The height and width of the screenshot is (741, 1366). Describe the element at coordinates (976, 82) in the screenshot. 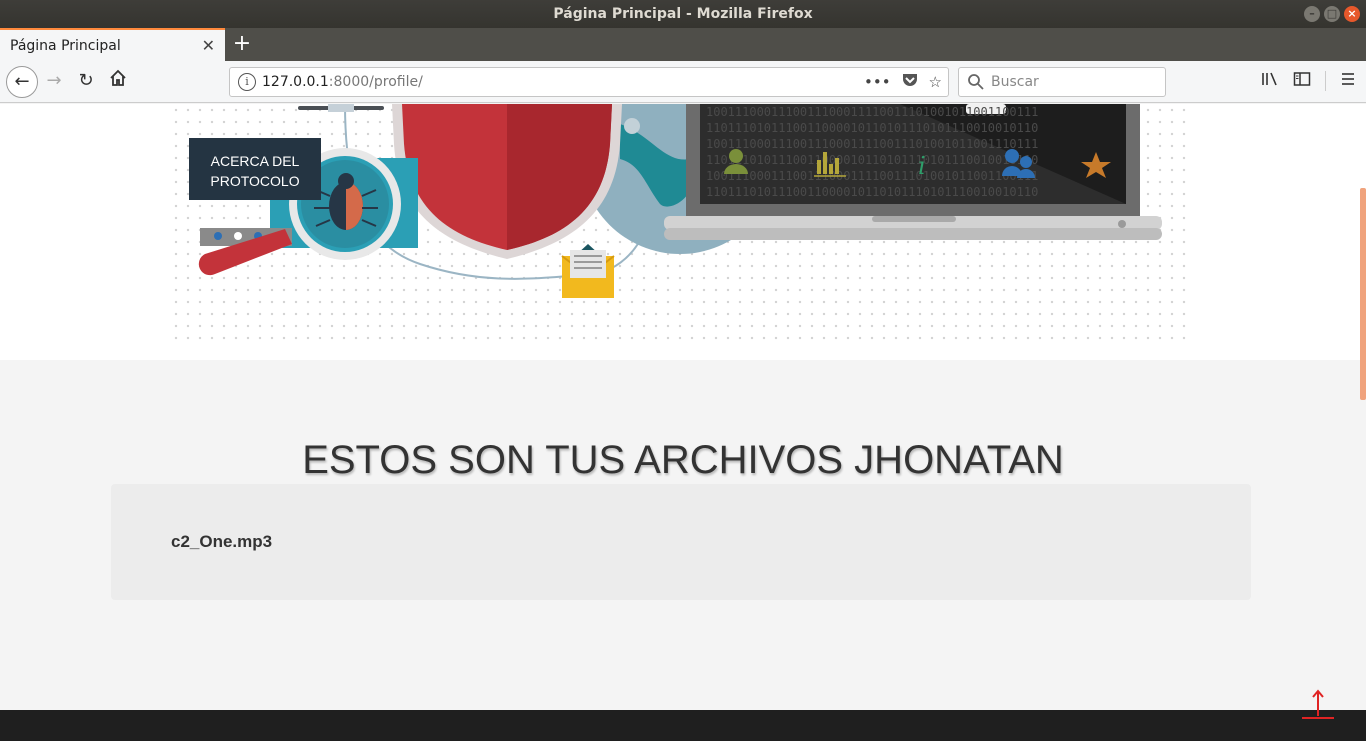

I see `search-icon` at that location.